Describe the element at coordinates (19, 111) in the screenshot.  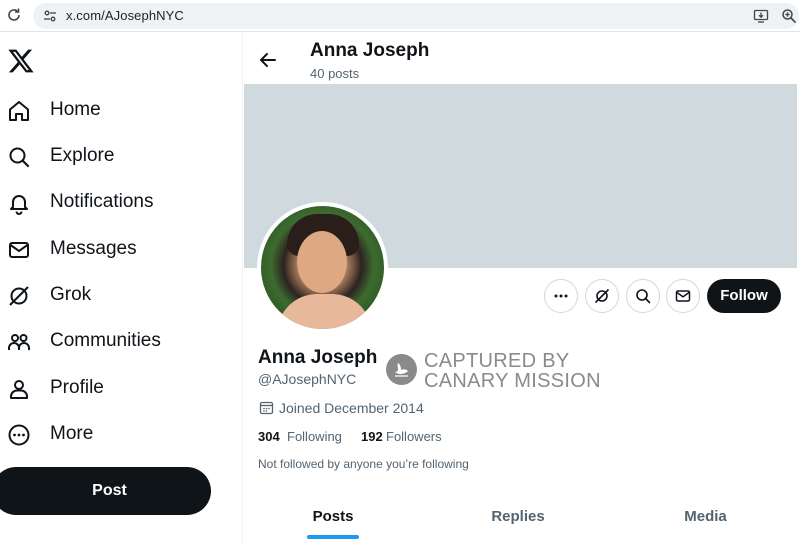
I see `home-icon` at that location.